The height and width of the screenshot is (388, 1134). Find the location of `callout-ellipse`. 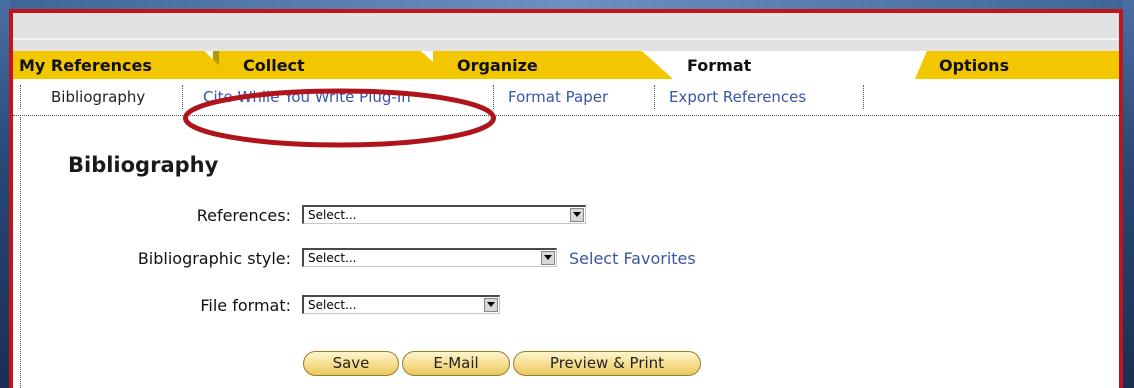

callout-ellipse is located at coordinates (339, 118).